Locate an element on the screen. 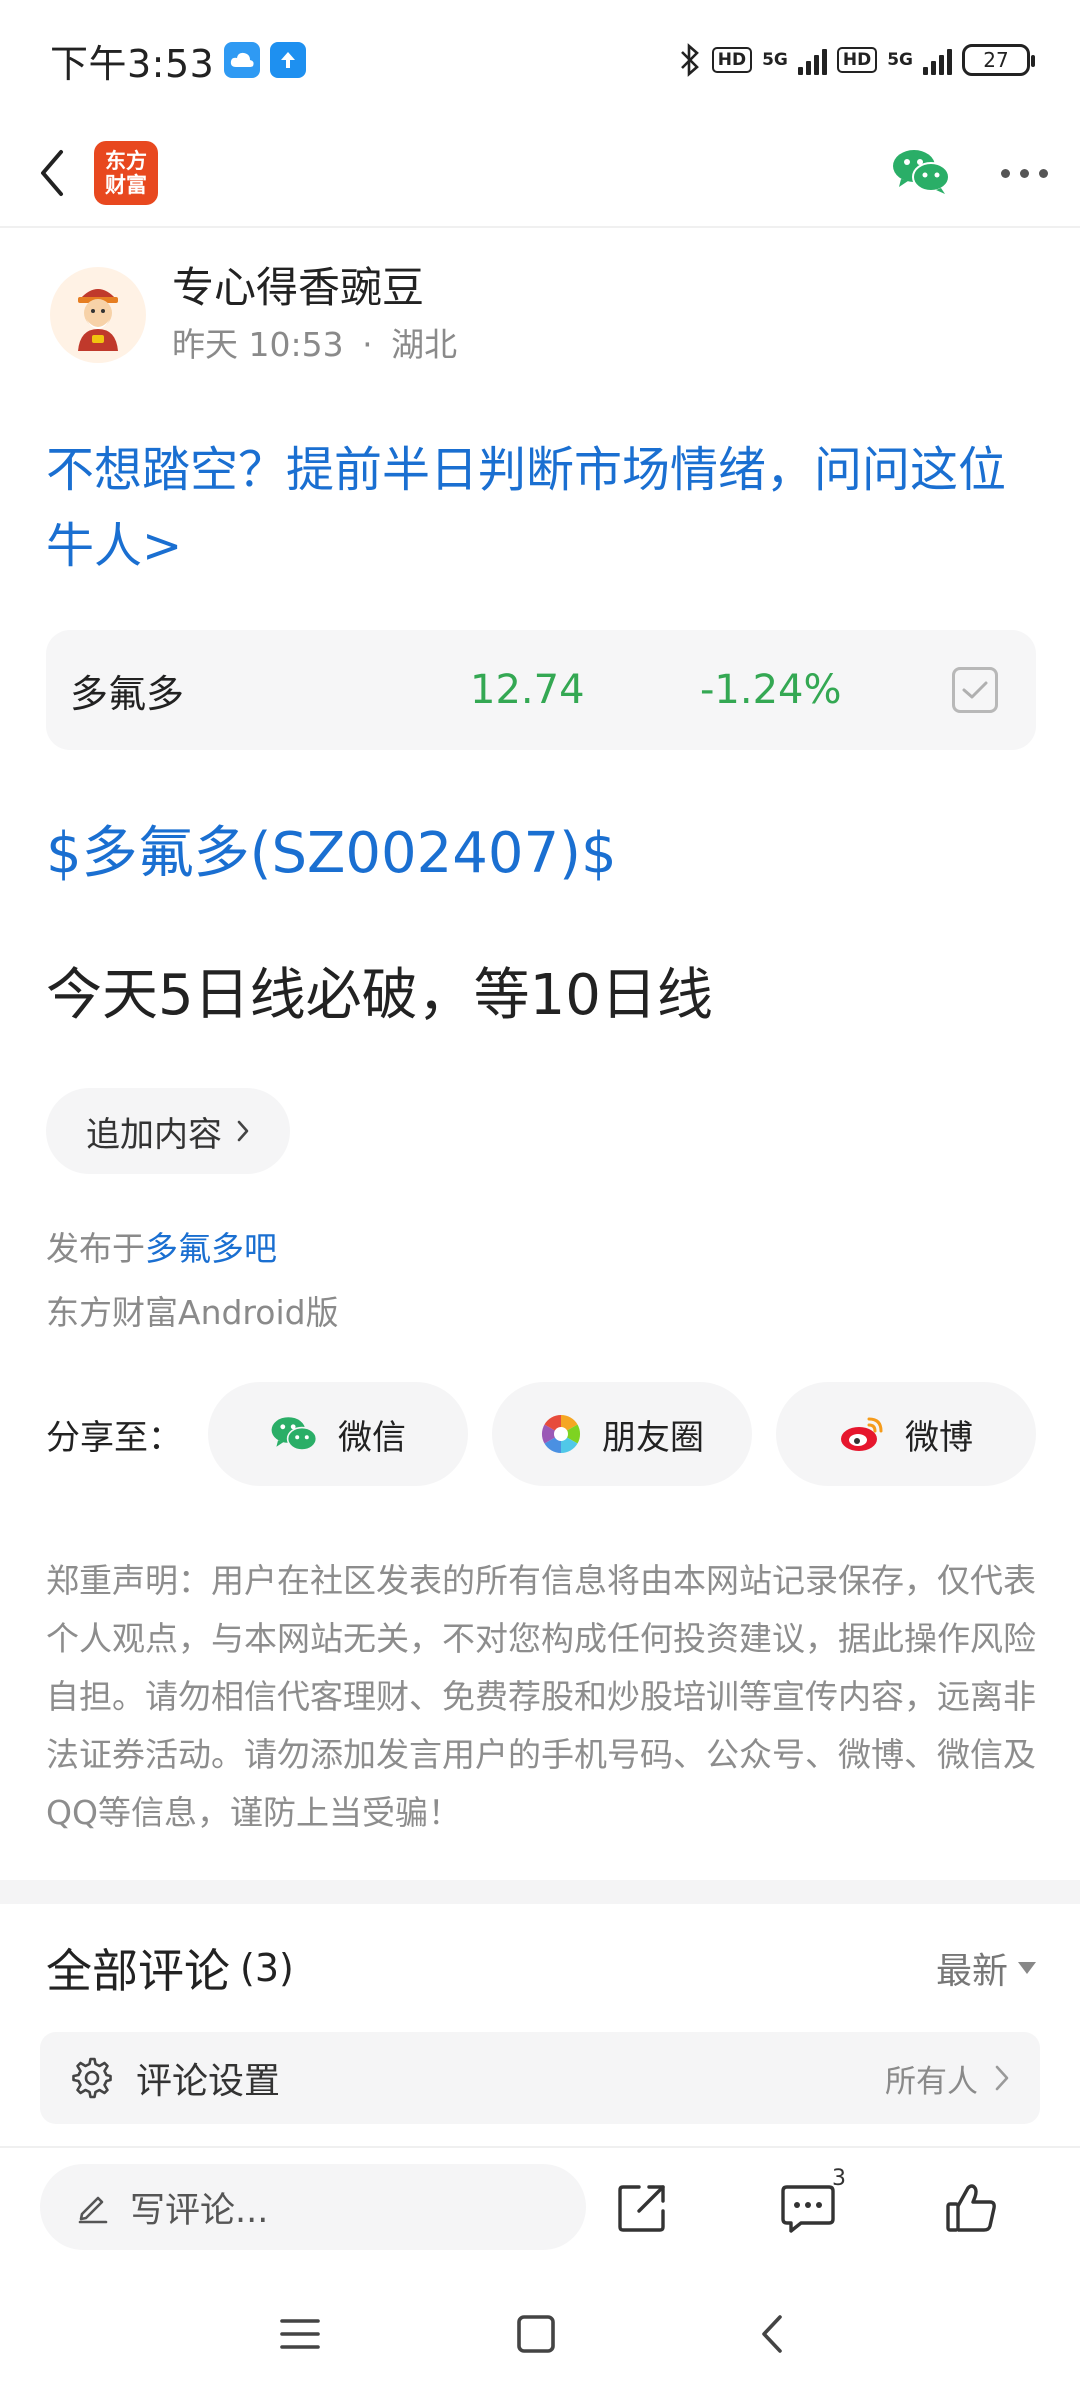 This screenshot has height=2400, width=1080. back-button is located at coordinates (52, 173).